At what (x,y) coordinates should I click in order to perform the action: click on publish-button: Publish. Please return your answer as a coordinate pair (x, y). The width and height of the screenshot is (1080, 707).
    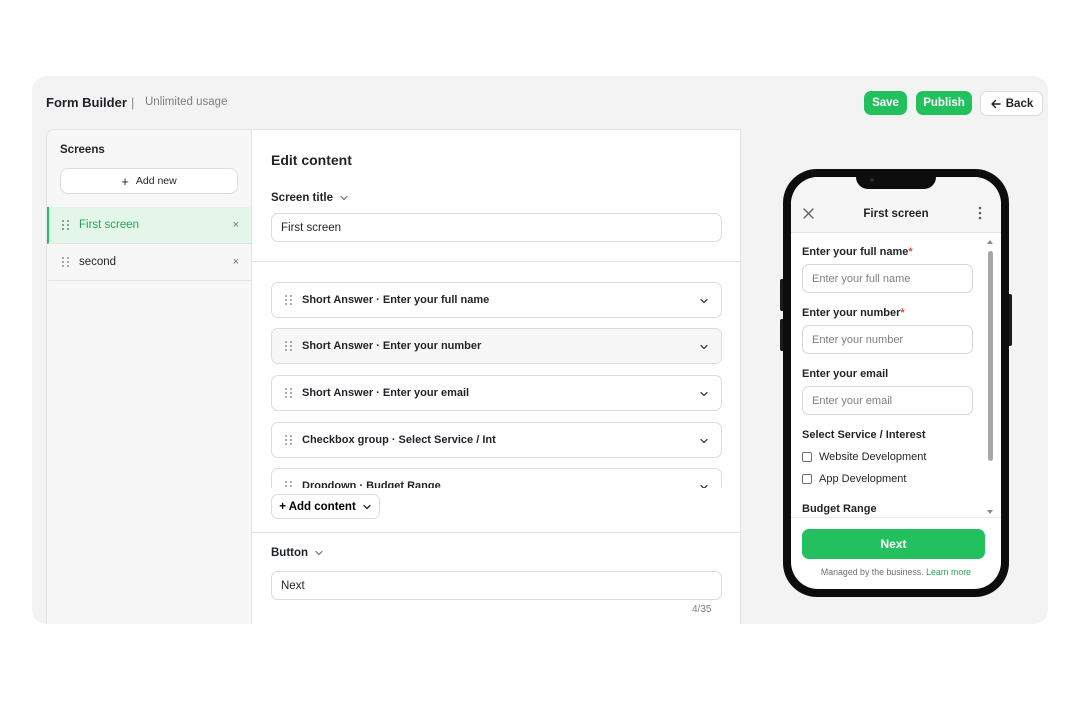
    Looking at the image, I should click on (944, 103).